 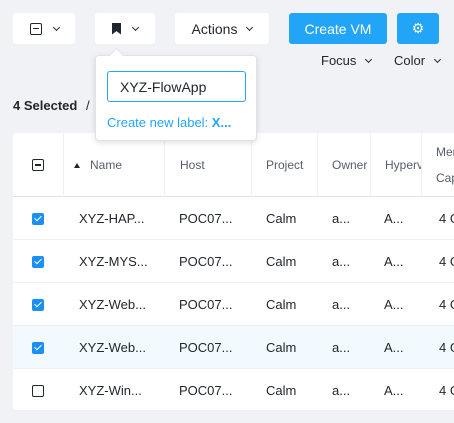 What do you see at coordinates (44, 28) in the screenshot?
I see `select-menu-button` at bounding box center [44, 28].